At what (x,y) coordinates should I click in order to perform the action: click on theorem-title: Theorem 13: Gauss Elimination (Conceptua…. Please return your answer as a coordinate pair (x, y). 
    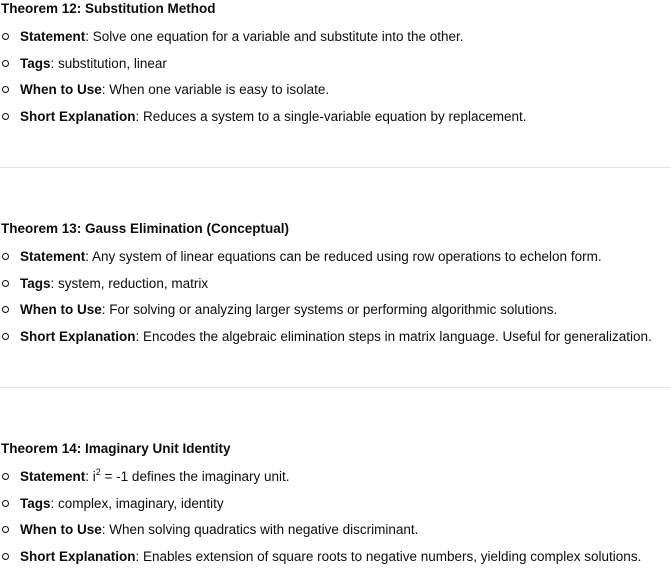
    Looking at the image, I should click on (145, 228).